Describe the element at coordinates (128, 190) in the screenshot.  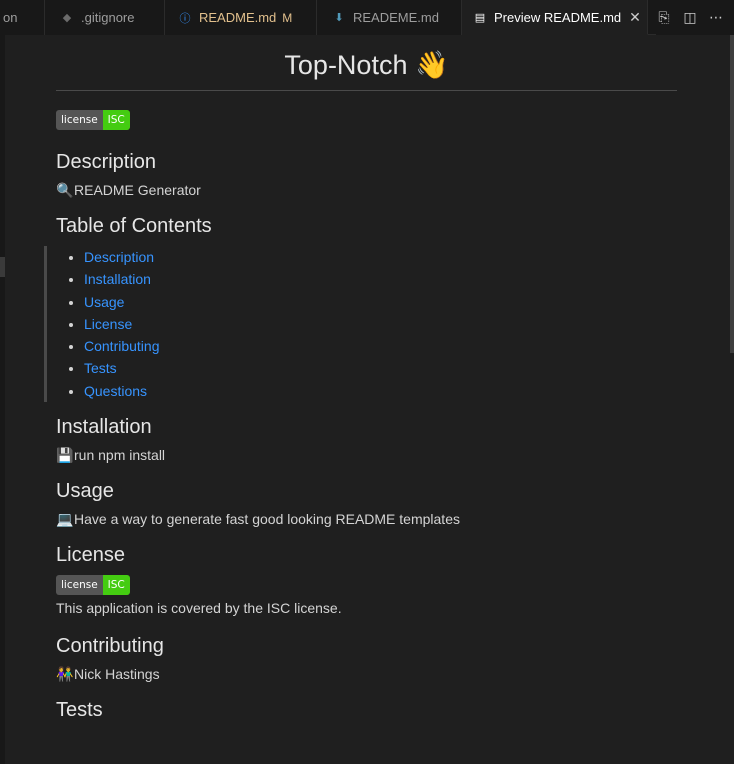
I see `description-text: 🔍README Generator` at that location.